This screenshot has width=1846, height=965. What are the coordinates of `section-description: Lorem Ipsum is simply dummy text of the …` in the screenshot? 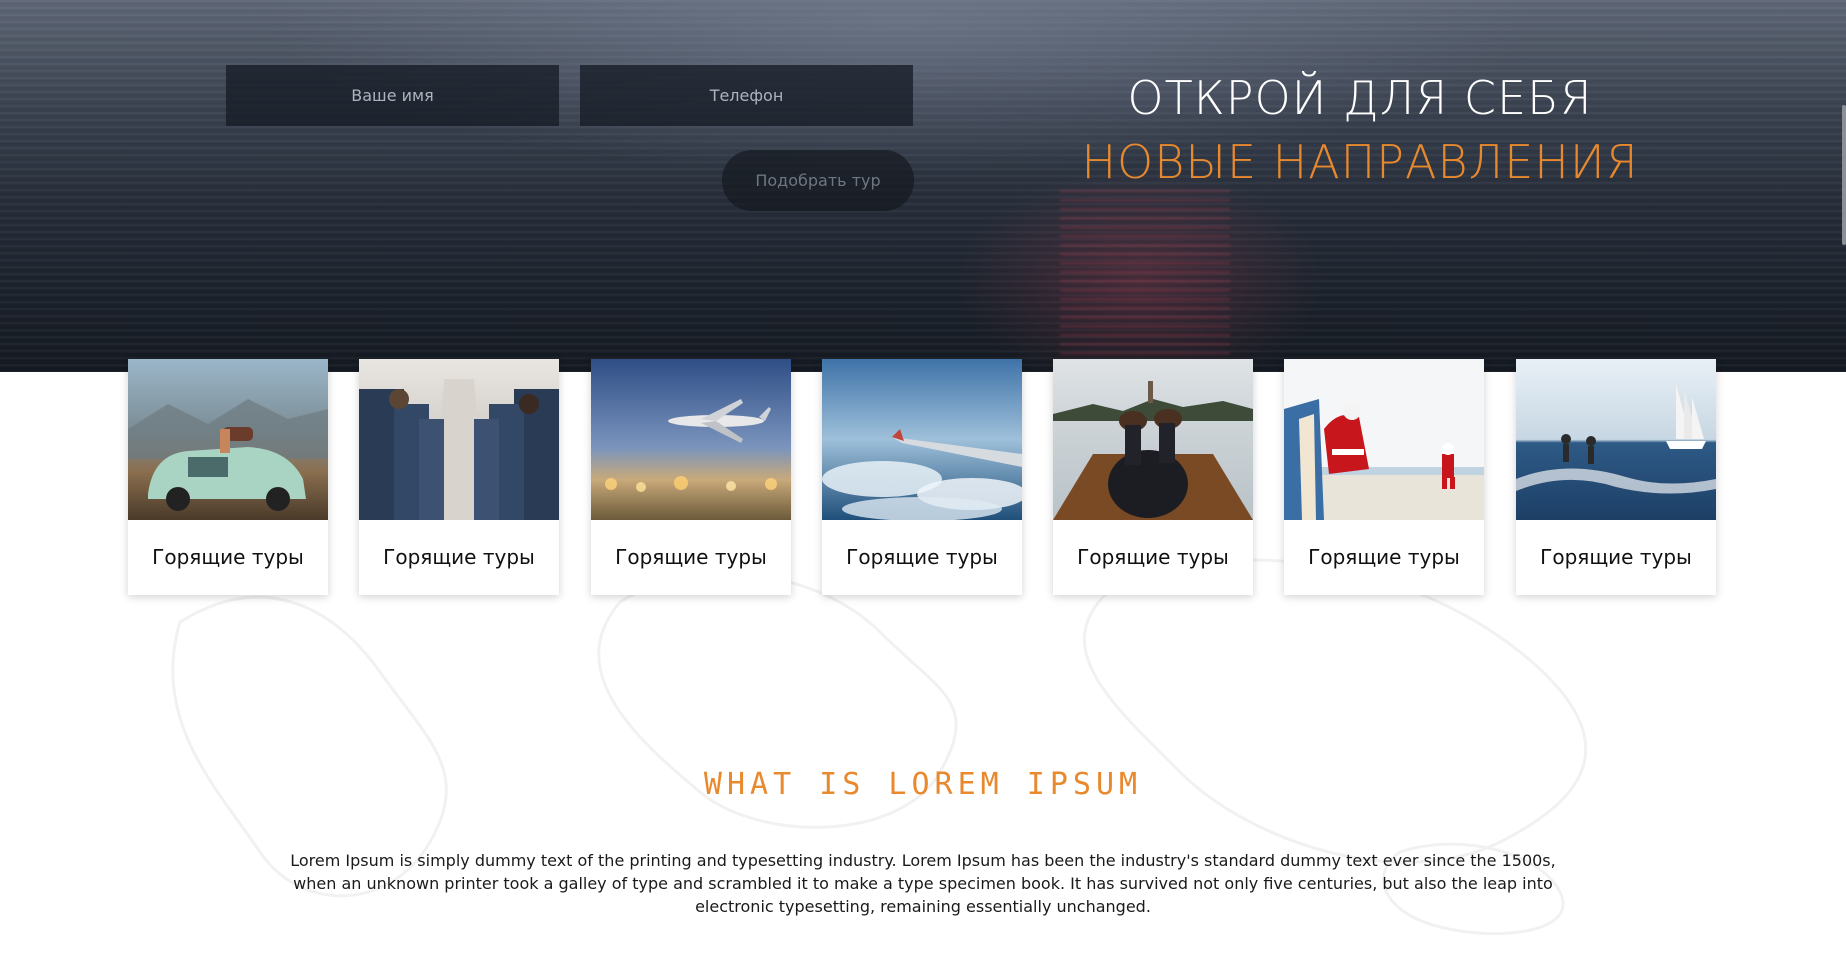 It's located at (923, 883).